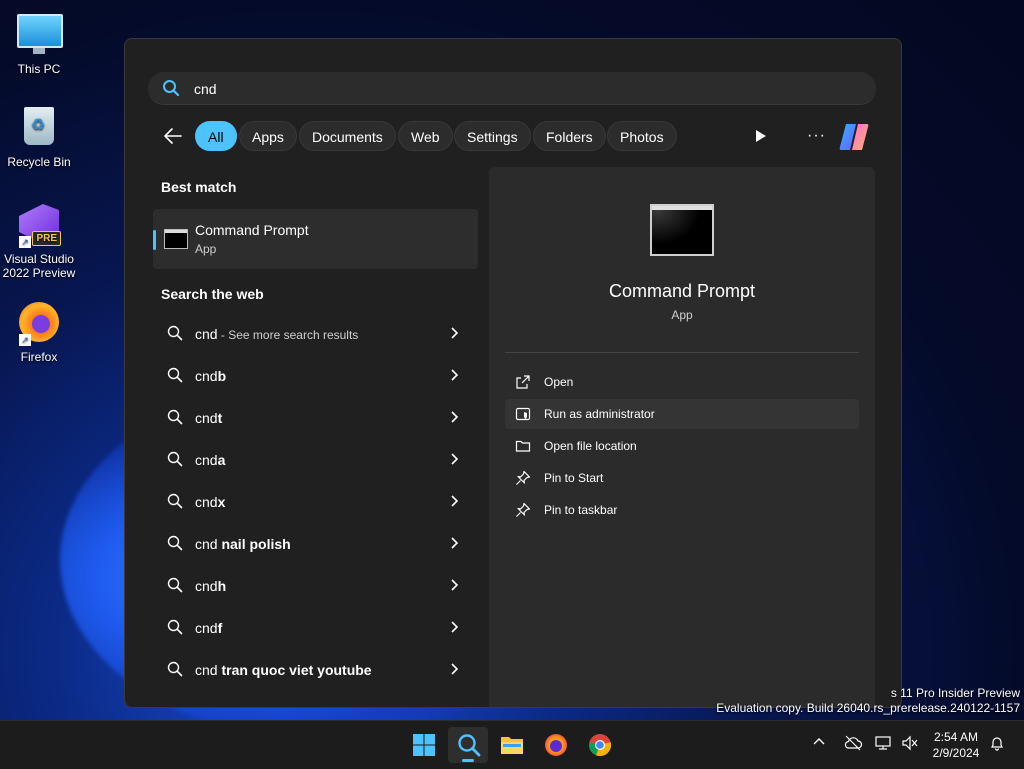  I want to click on system-clock: 2:54 AM 2/9/2024, so click(956, 745).